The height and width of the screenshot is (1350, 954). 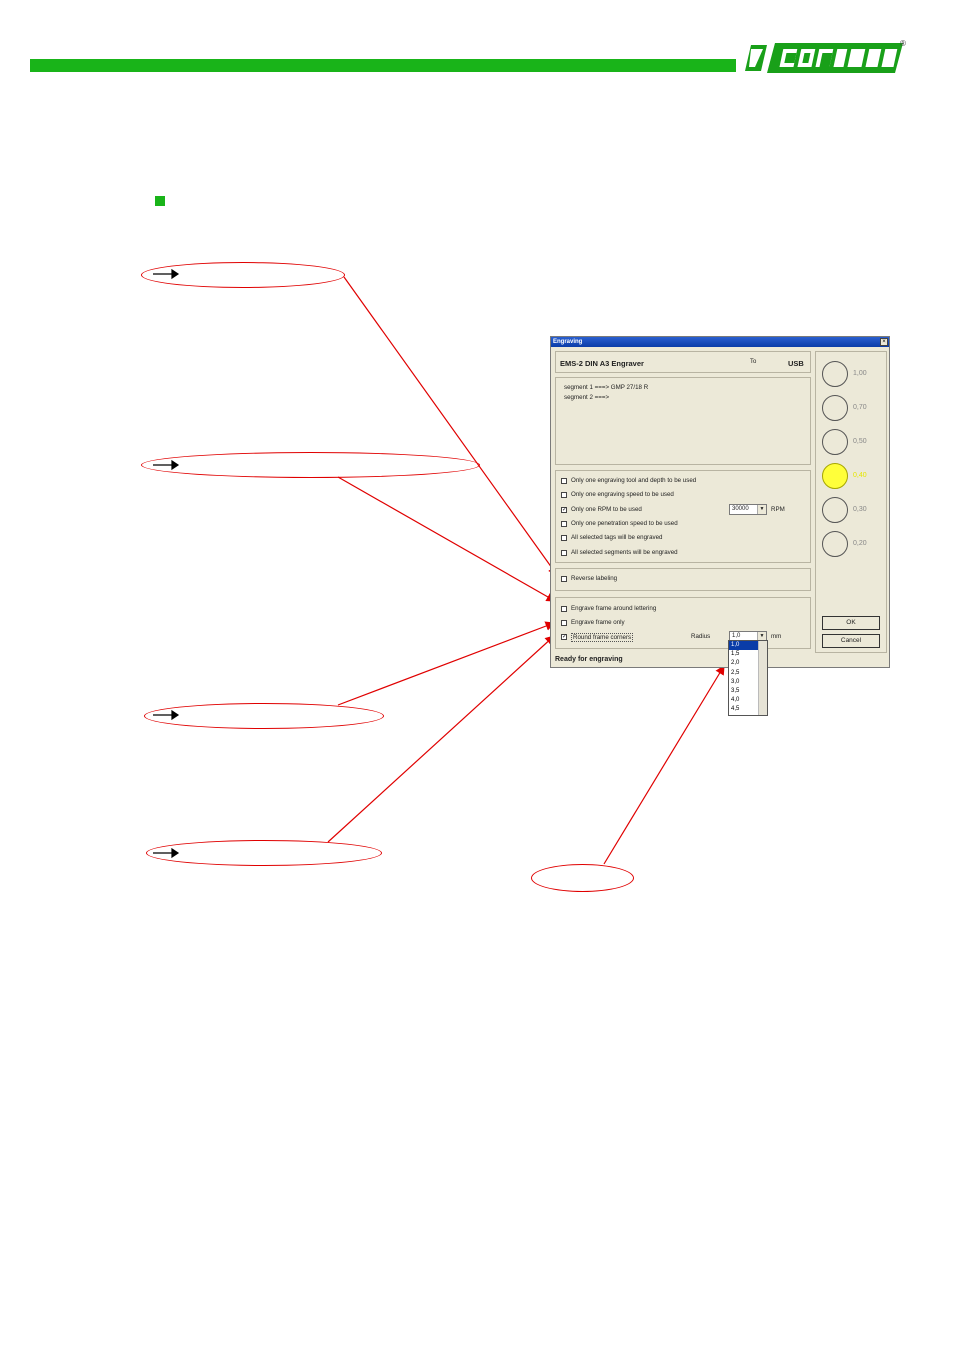 What do you see at coordinates (860, 543) in the screenshot?
I see `tool-label-6: 0,20` at bounding box center [860, 543].